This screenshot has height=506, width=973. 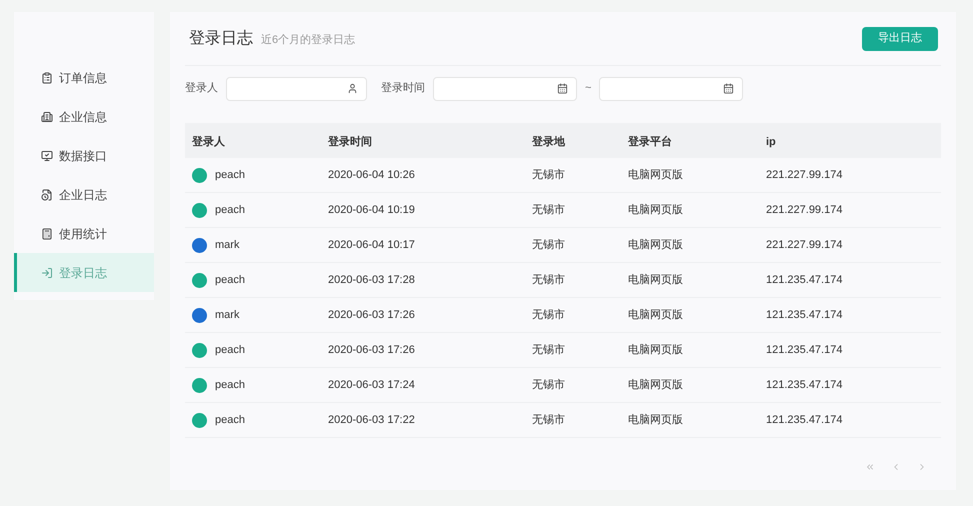 I want to click on login-icon, so click(x=47, y=272).